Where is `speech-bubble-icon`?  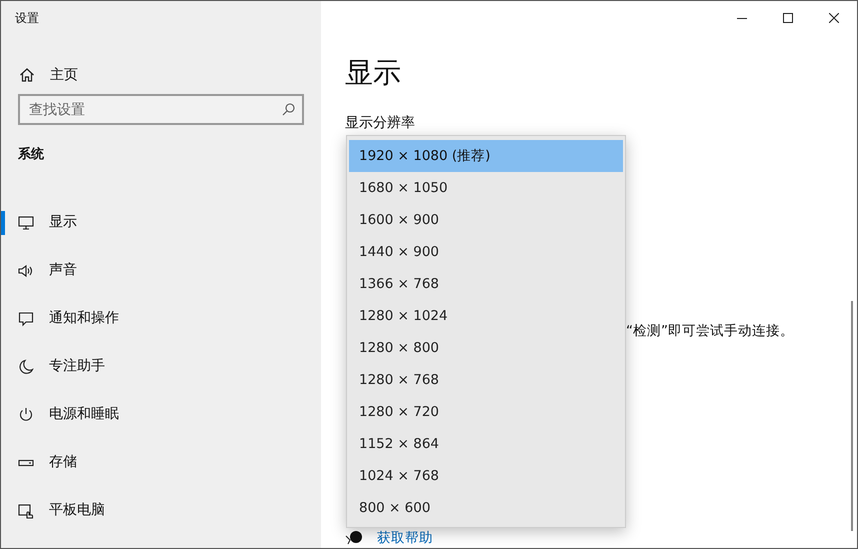 speech-bubble-icon is located at coordinates (26, 318).